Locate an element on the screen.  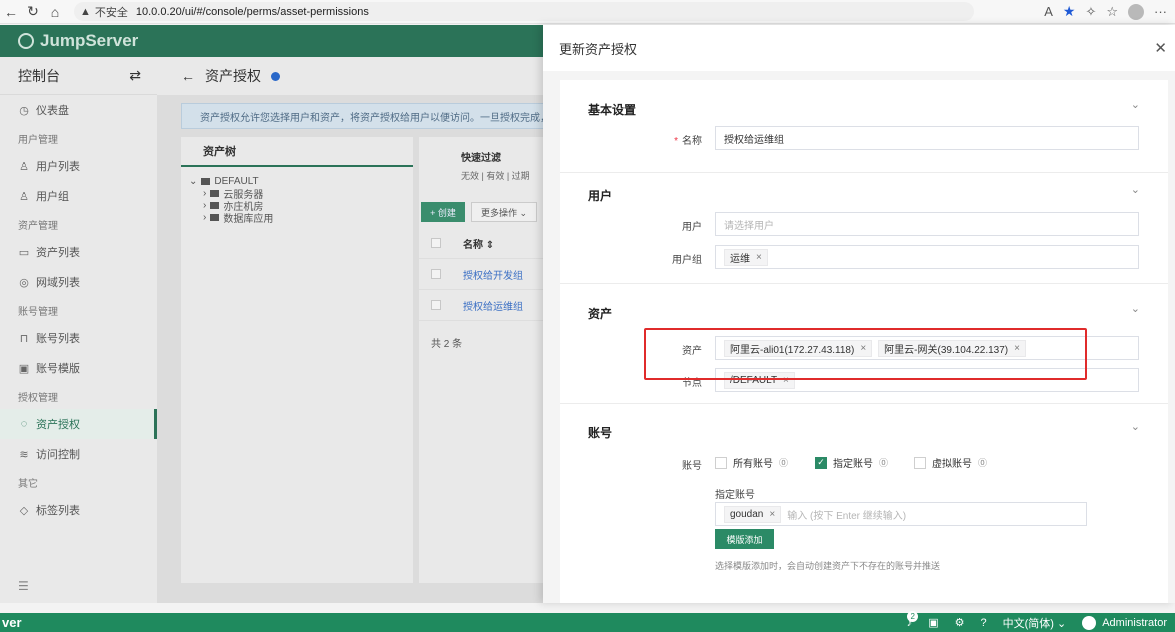
sidebar-item: ▣ 账号模版 is located at coordinates (78, 368).